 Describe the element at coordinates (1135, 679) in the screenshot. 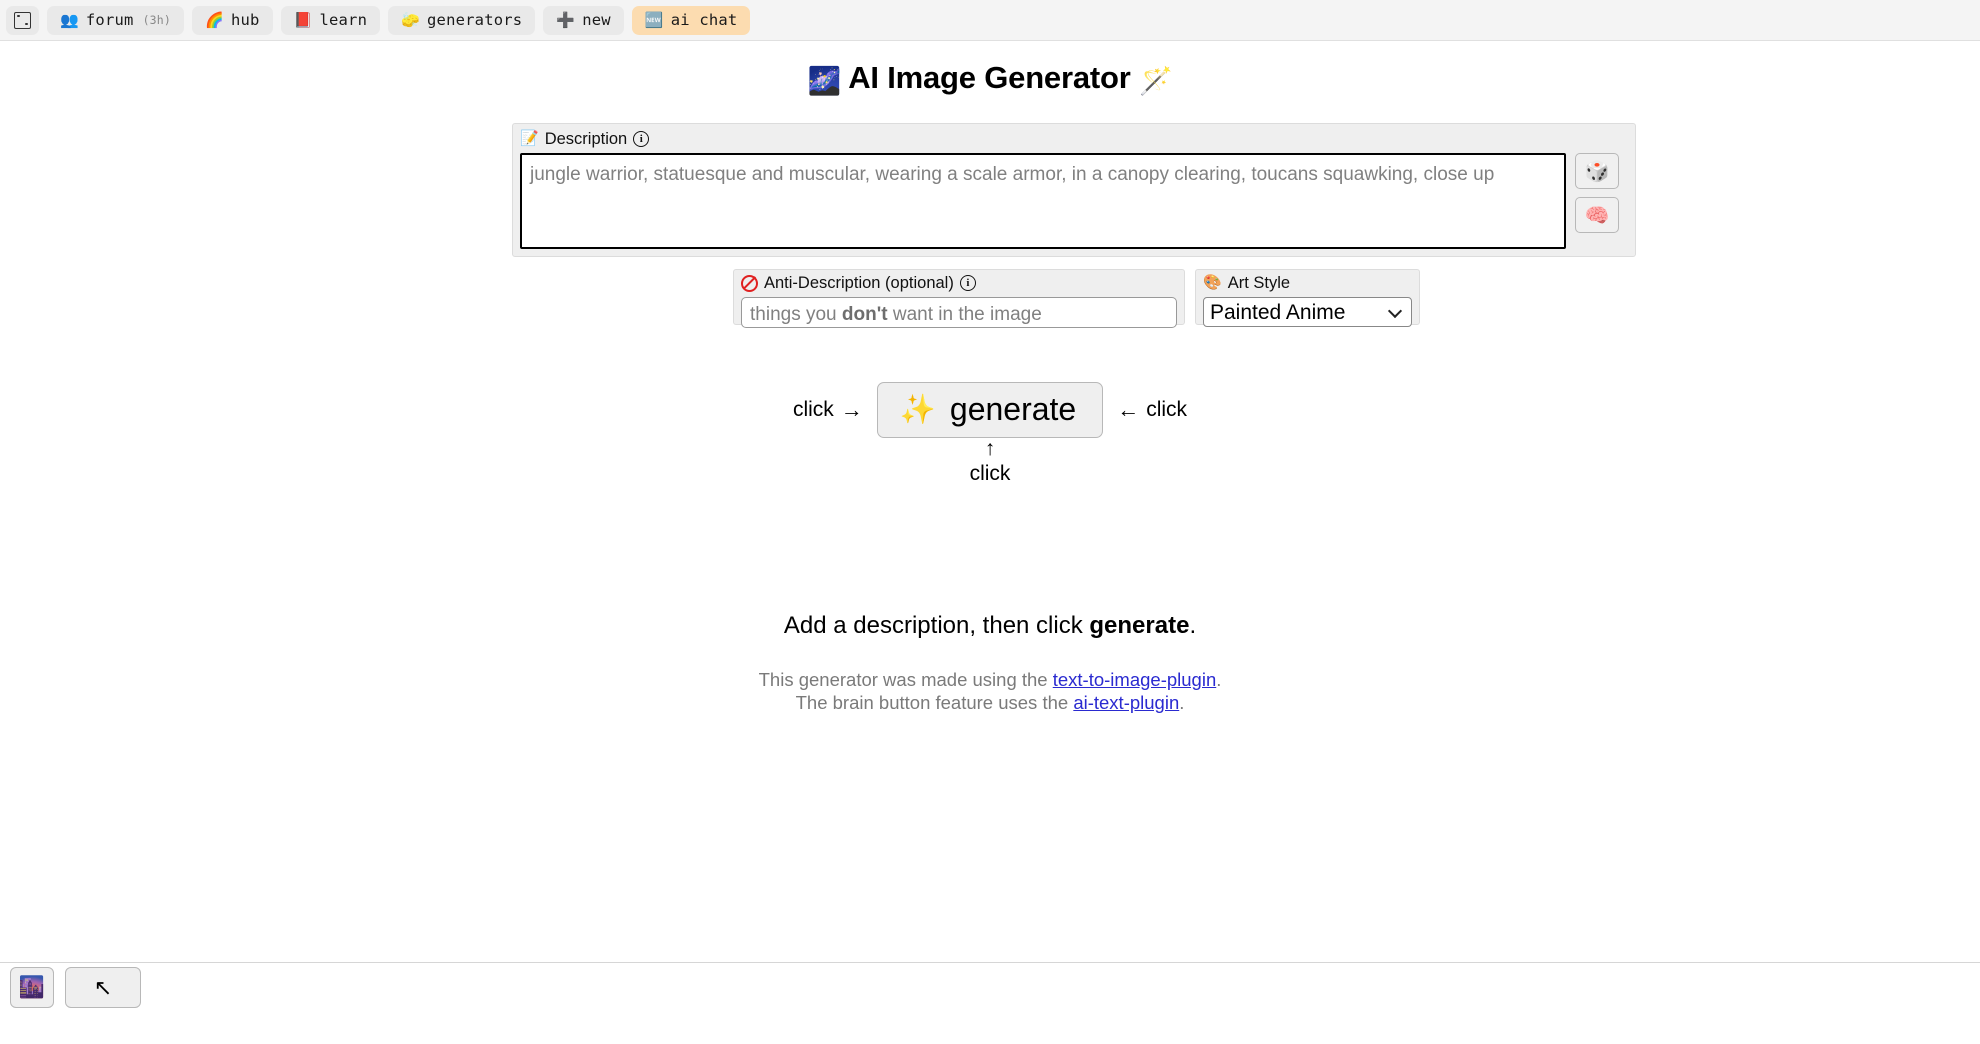

I see `text-to-image-plugin-link: text-to-image-plugin` at that location.